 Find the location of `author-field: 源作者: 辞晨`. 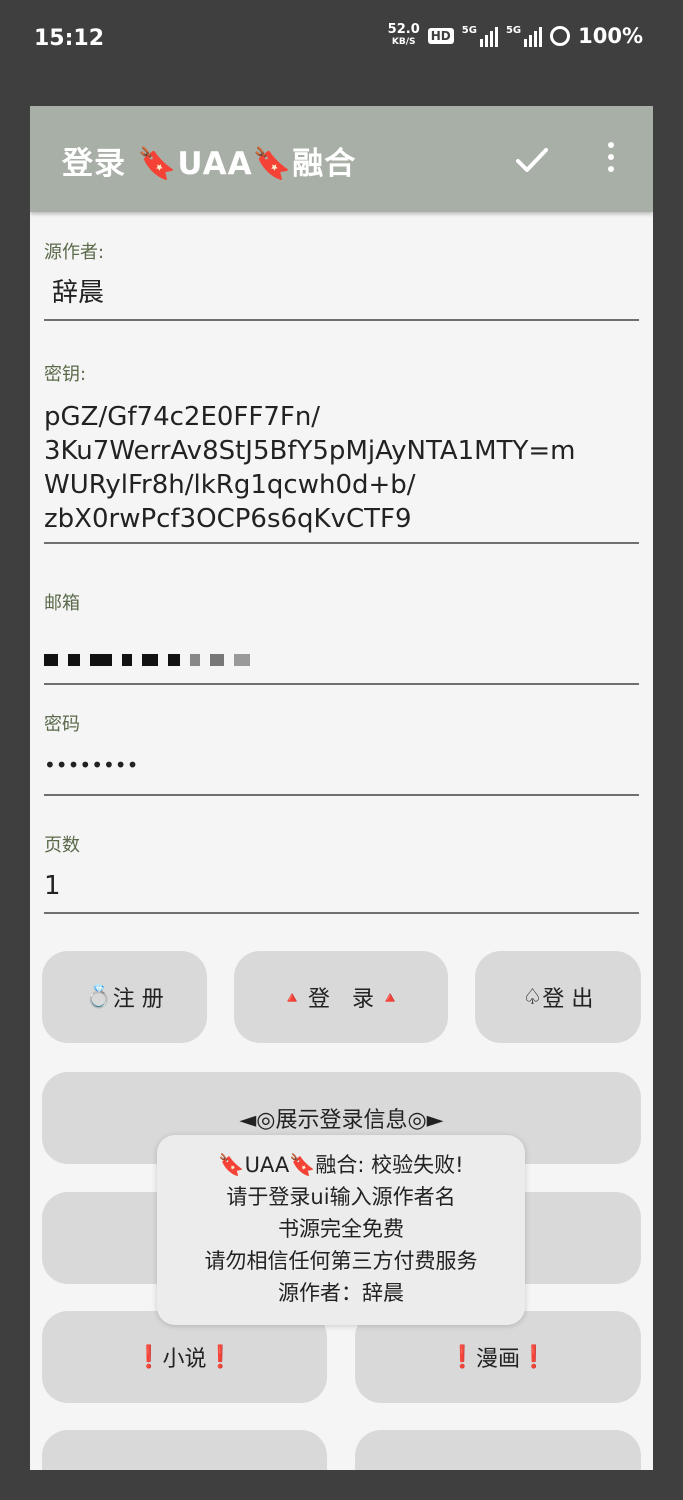

author-field: 源作者: 辞晨 is located at coordinates (341, 279).